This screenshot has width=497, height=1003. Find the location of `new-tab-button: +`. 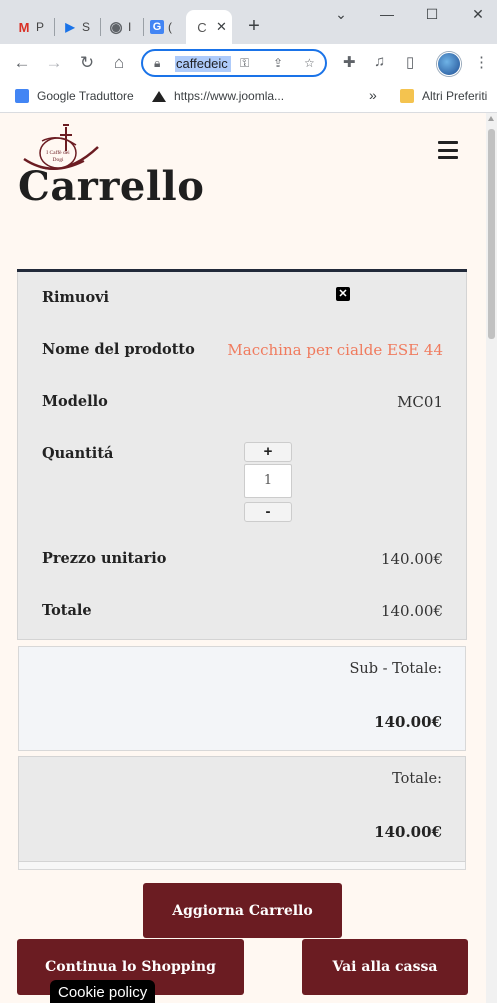

new-tab-button: + is located at coordinates (254, 26).